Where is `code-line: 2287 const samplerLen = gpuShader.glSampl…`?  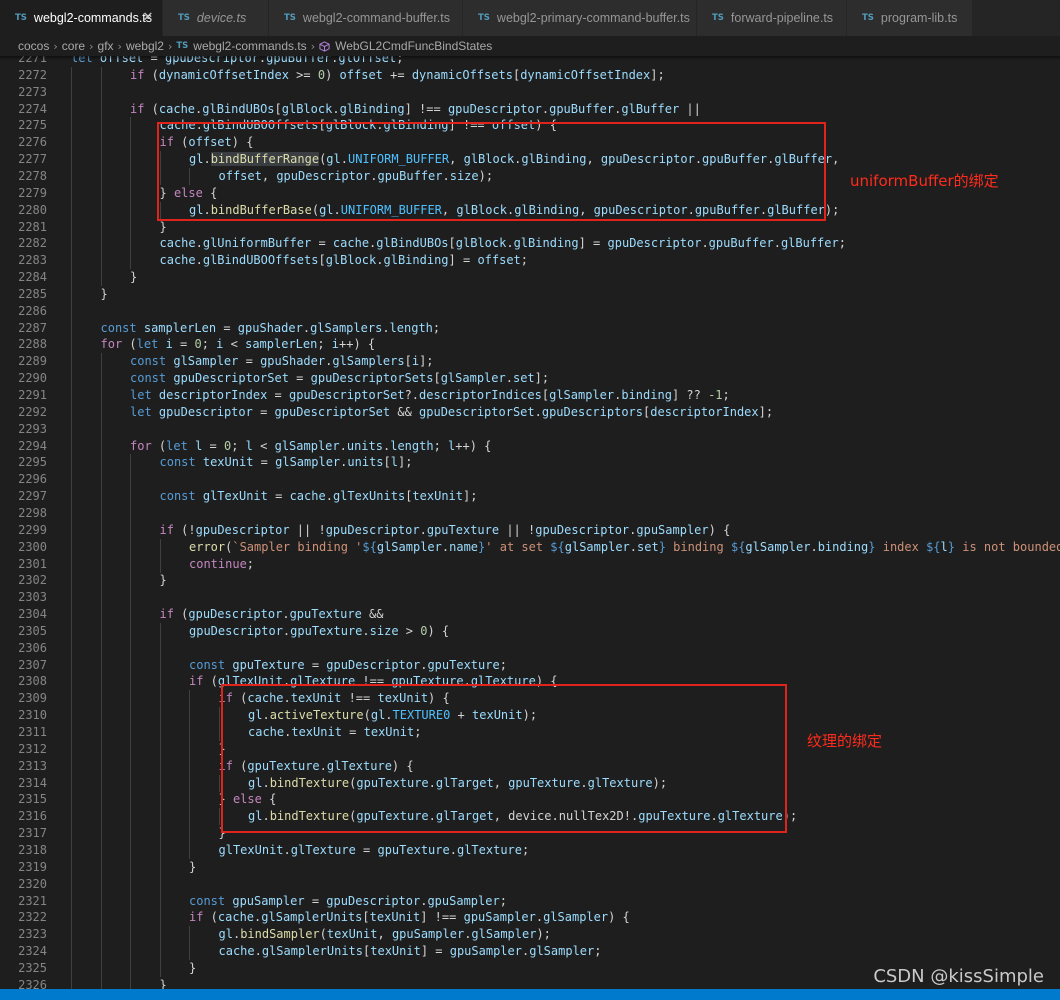 code-line: 2287 const samplerLen = gpuShader.glSampl… is located at coordinates (530, 328).